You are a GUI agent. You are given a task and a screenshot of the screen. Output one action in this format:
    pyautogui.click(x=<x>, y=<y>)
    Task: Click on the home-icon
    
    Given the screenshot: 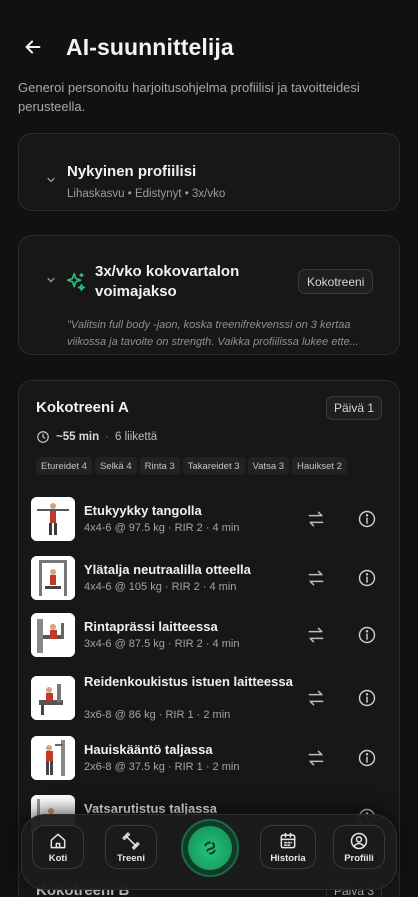 What is the action you would take?
    pyautogui.click(x=58, y=840)
    